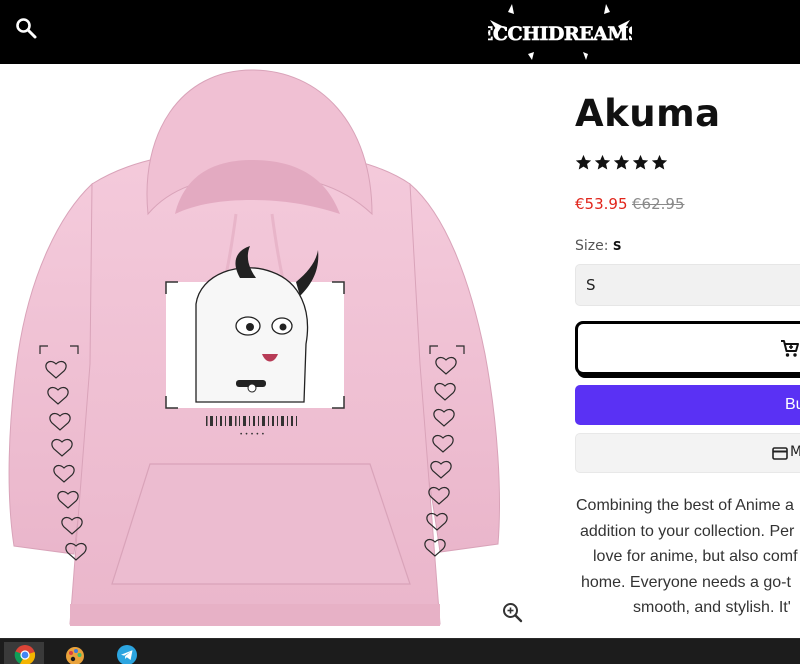 The width and height of the screenshot is (800, 664). Describe the element at coordinates (687, 453) in the screenshot. I see `more-payment-options-button: M` at that location.